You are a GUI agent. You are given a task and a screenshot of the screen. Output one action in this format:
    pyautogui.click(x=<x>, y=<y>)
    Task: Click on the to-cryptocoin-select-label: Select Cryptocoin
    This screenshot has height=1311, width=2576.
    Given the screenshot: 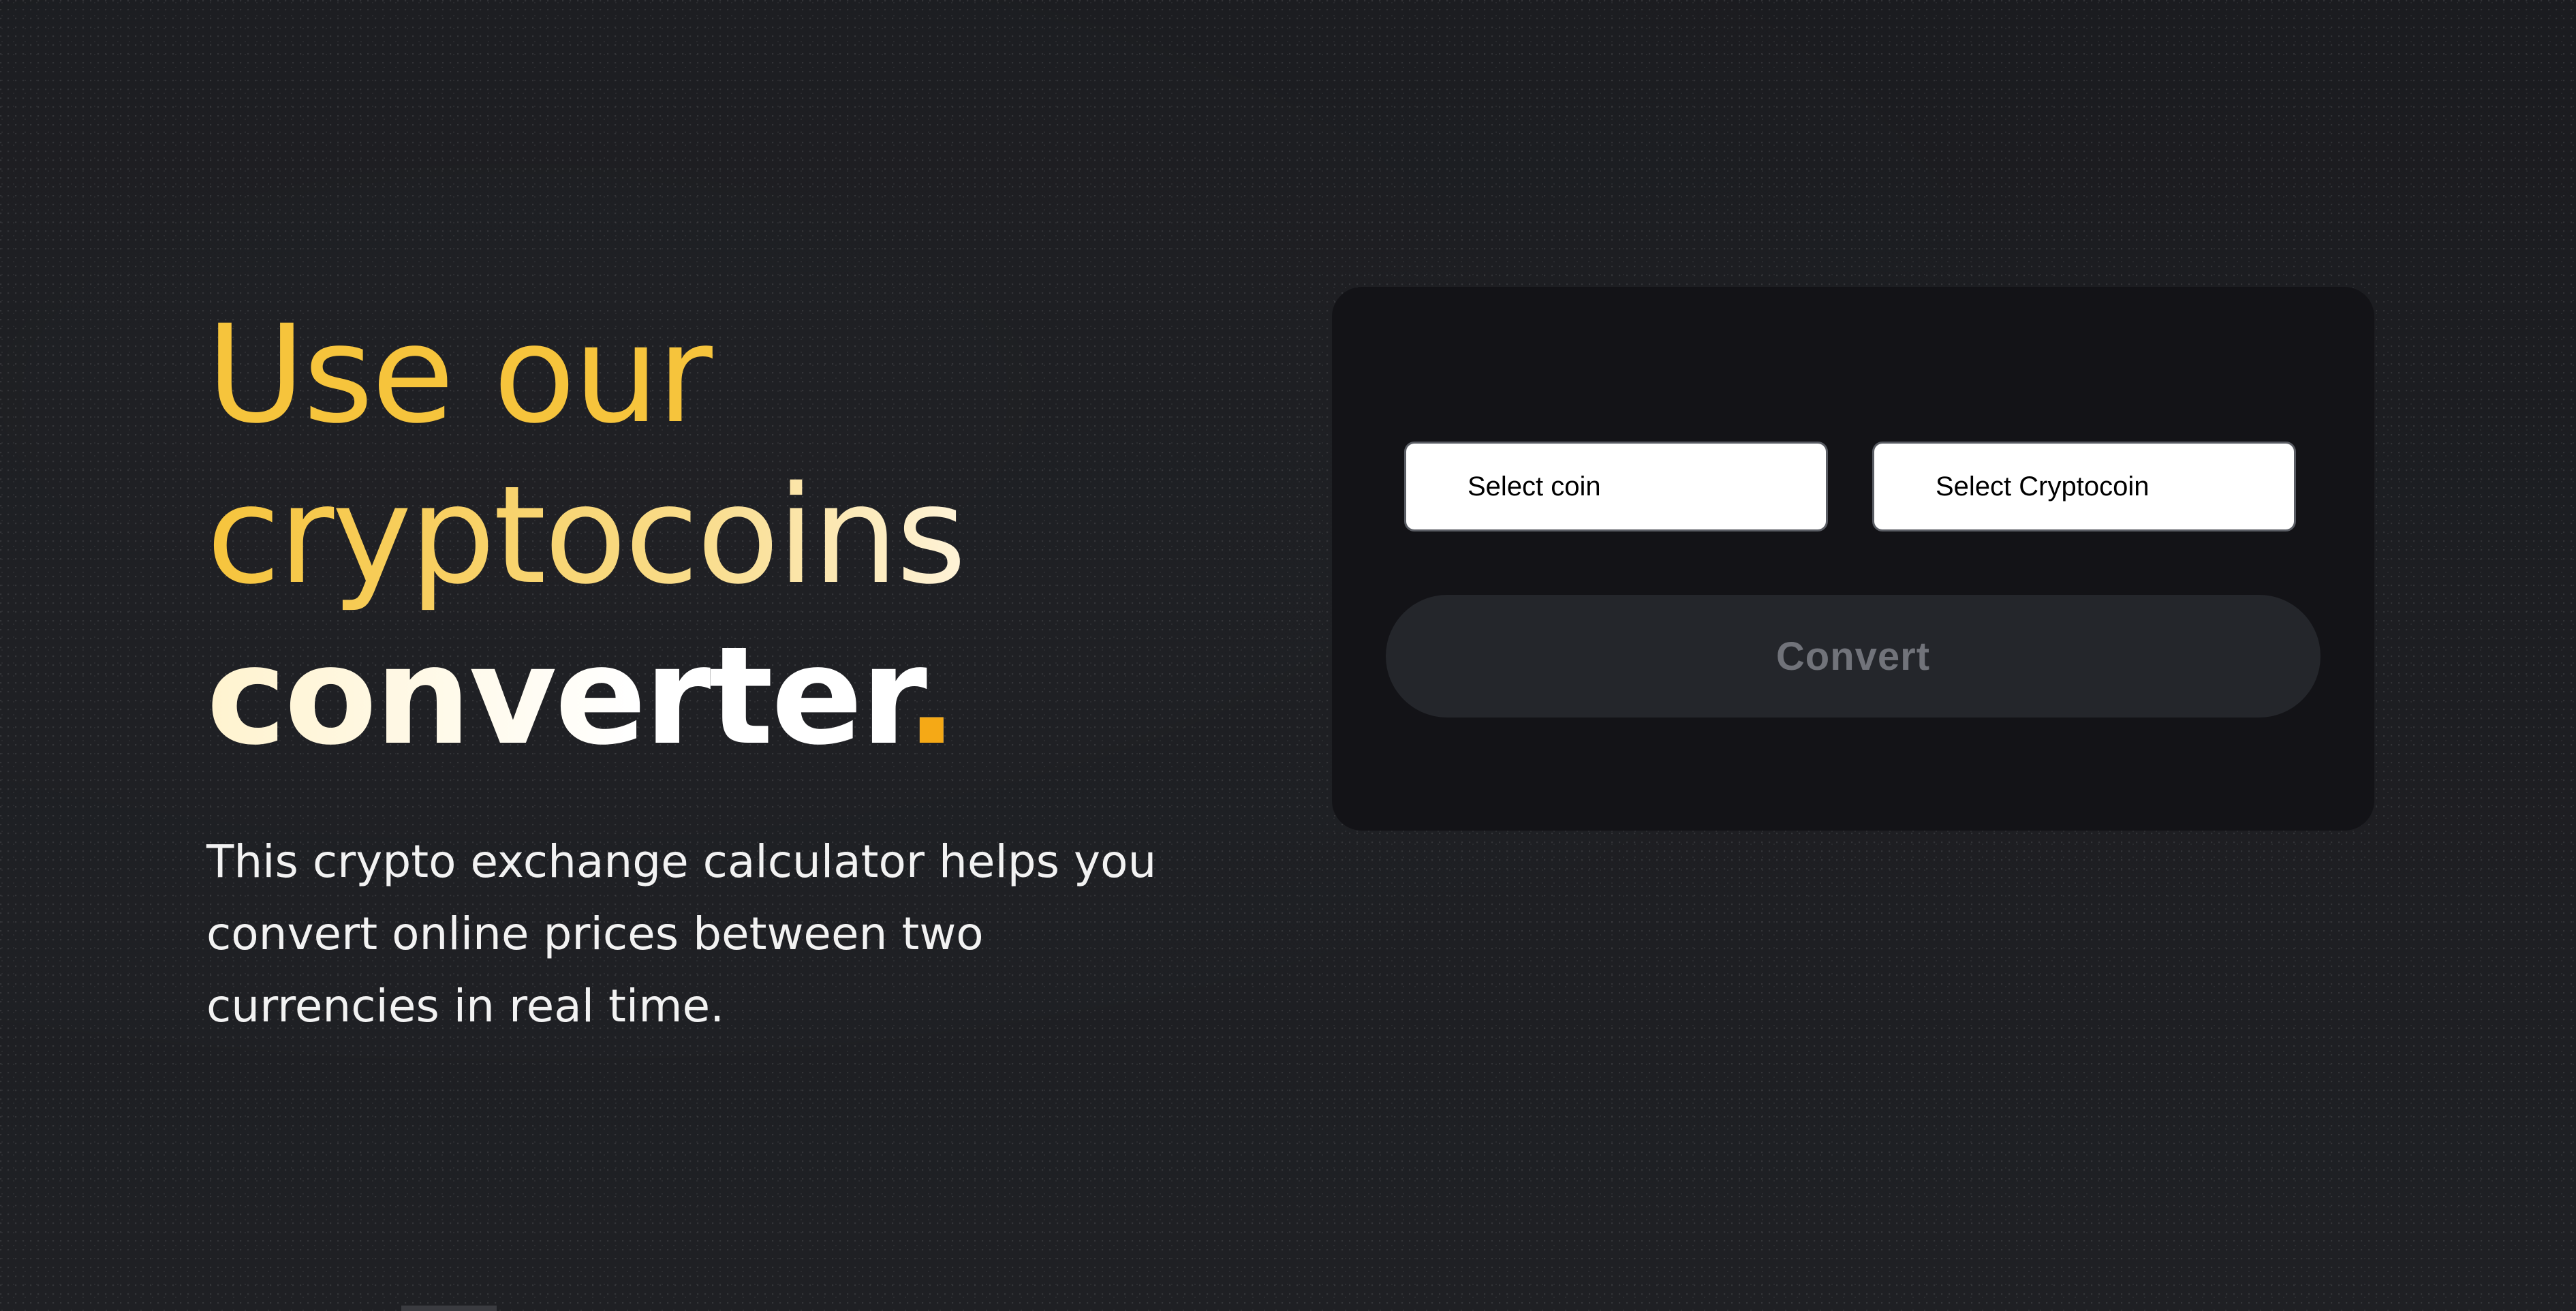 What is the action you would take?
    pyautogui.click(x=2043, y=487)
    